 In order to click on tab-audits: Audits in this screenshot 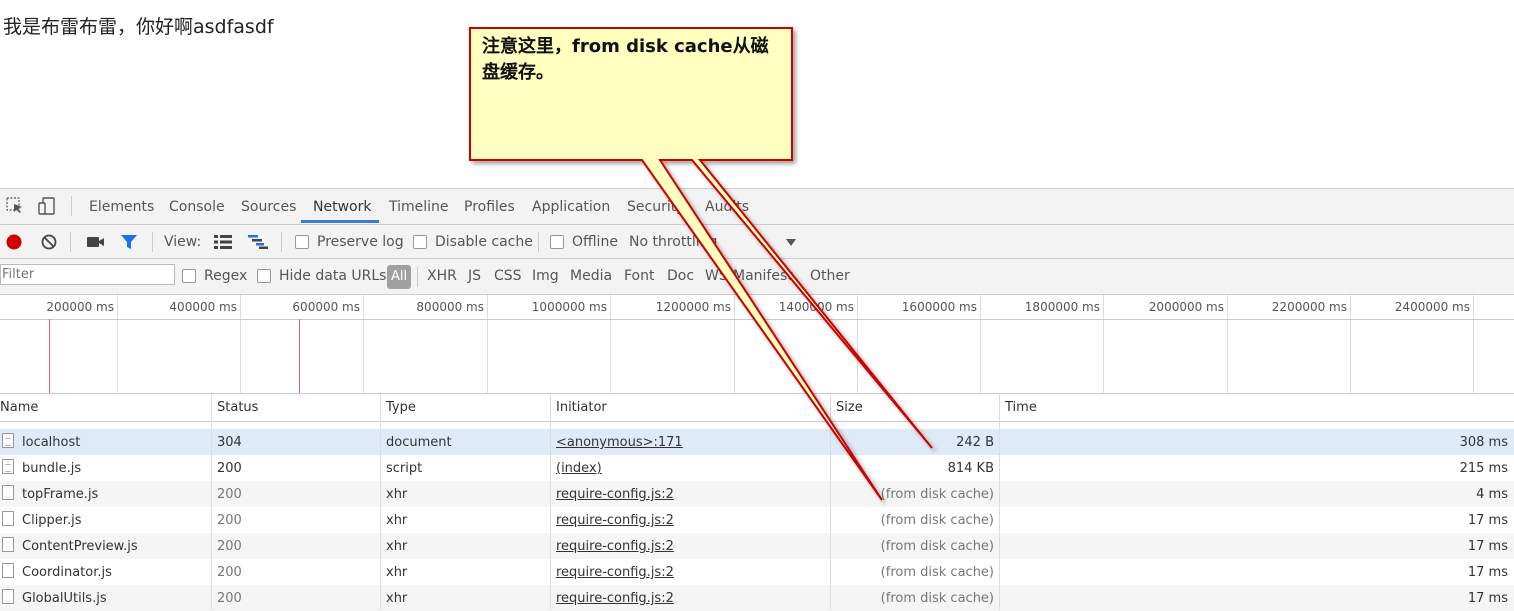, I will do `click(727, 207)`.